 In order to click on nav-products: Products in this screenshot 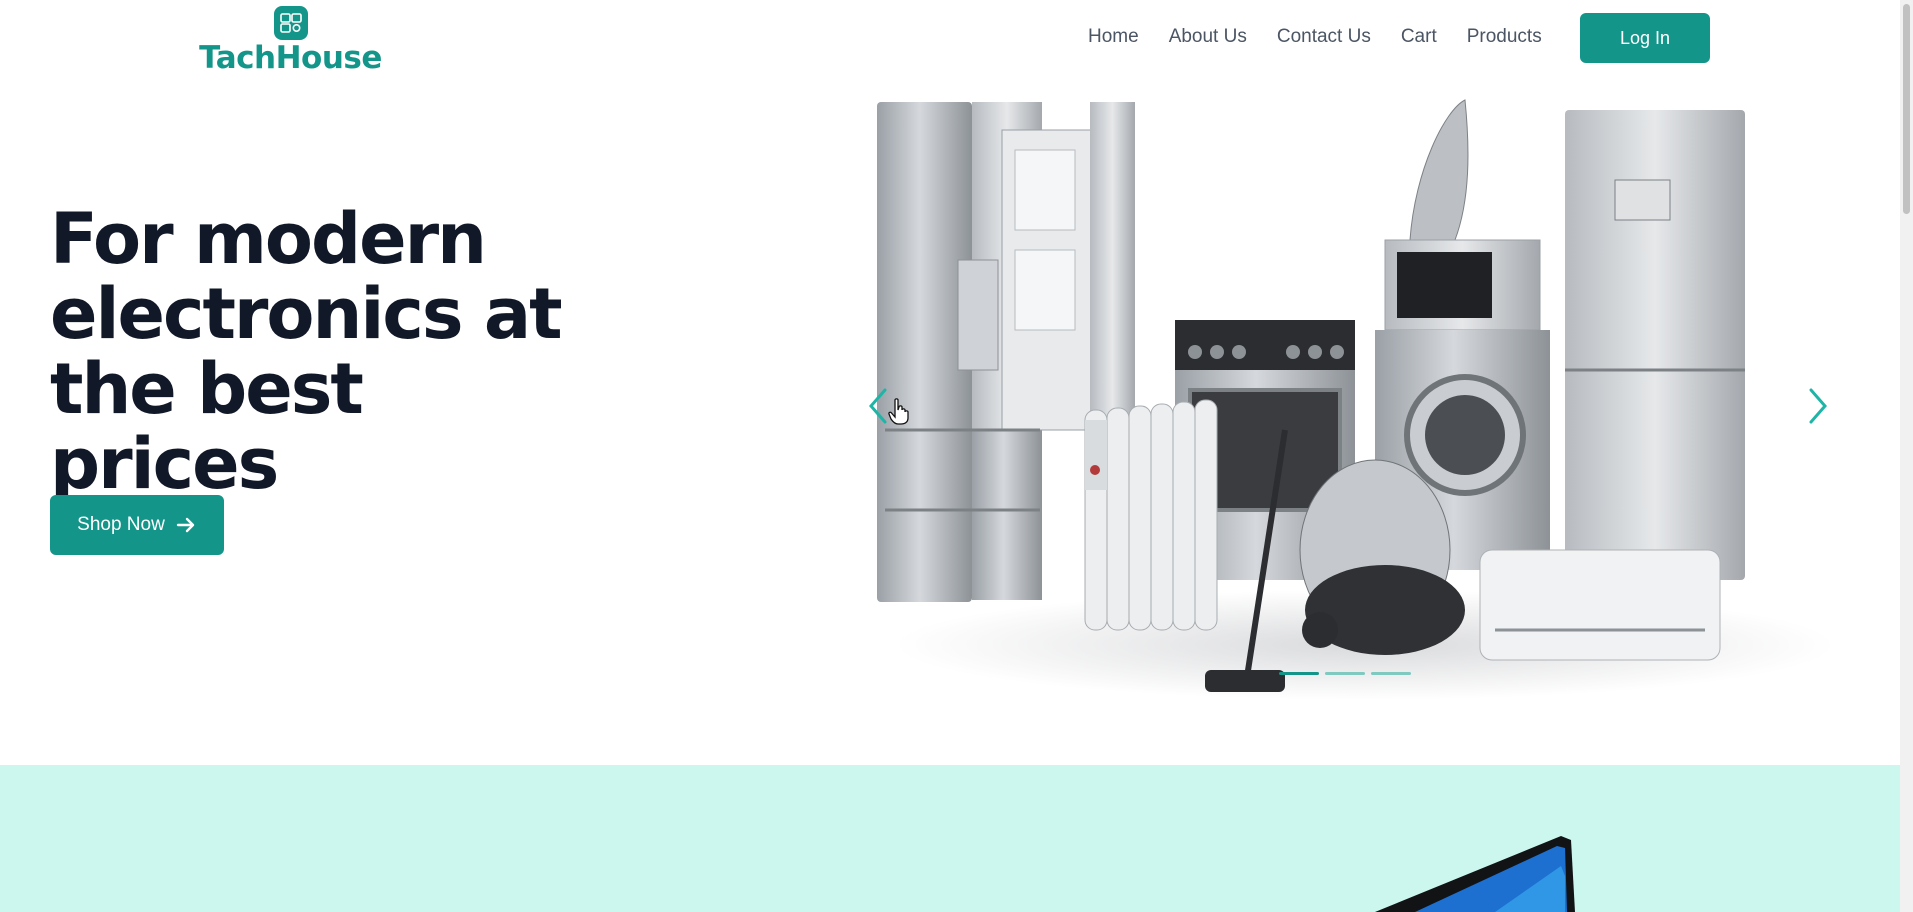, I will do `click(1504, 37)`.